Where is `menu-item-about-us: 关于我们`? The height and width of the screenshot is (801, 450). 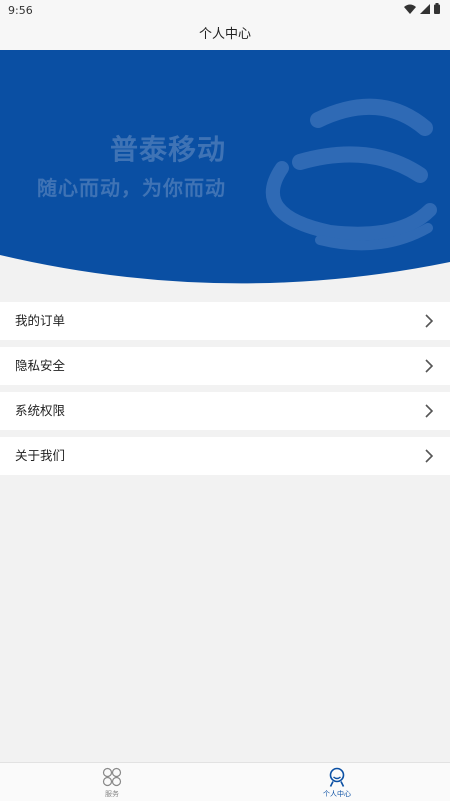
menu-item-about-us: 关于我们 is located at coordinates (225, 456).